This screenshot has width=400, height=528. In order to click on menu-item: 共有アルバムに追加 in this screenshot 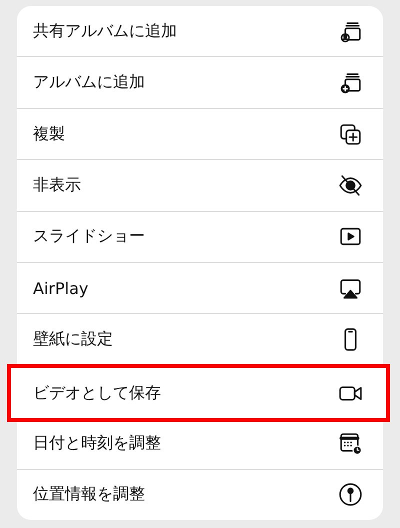, I will do `click(200, 32)`.